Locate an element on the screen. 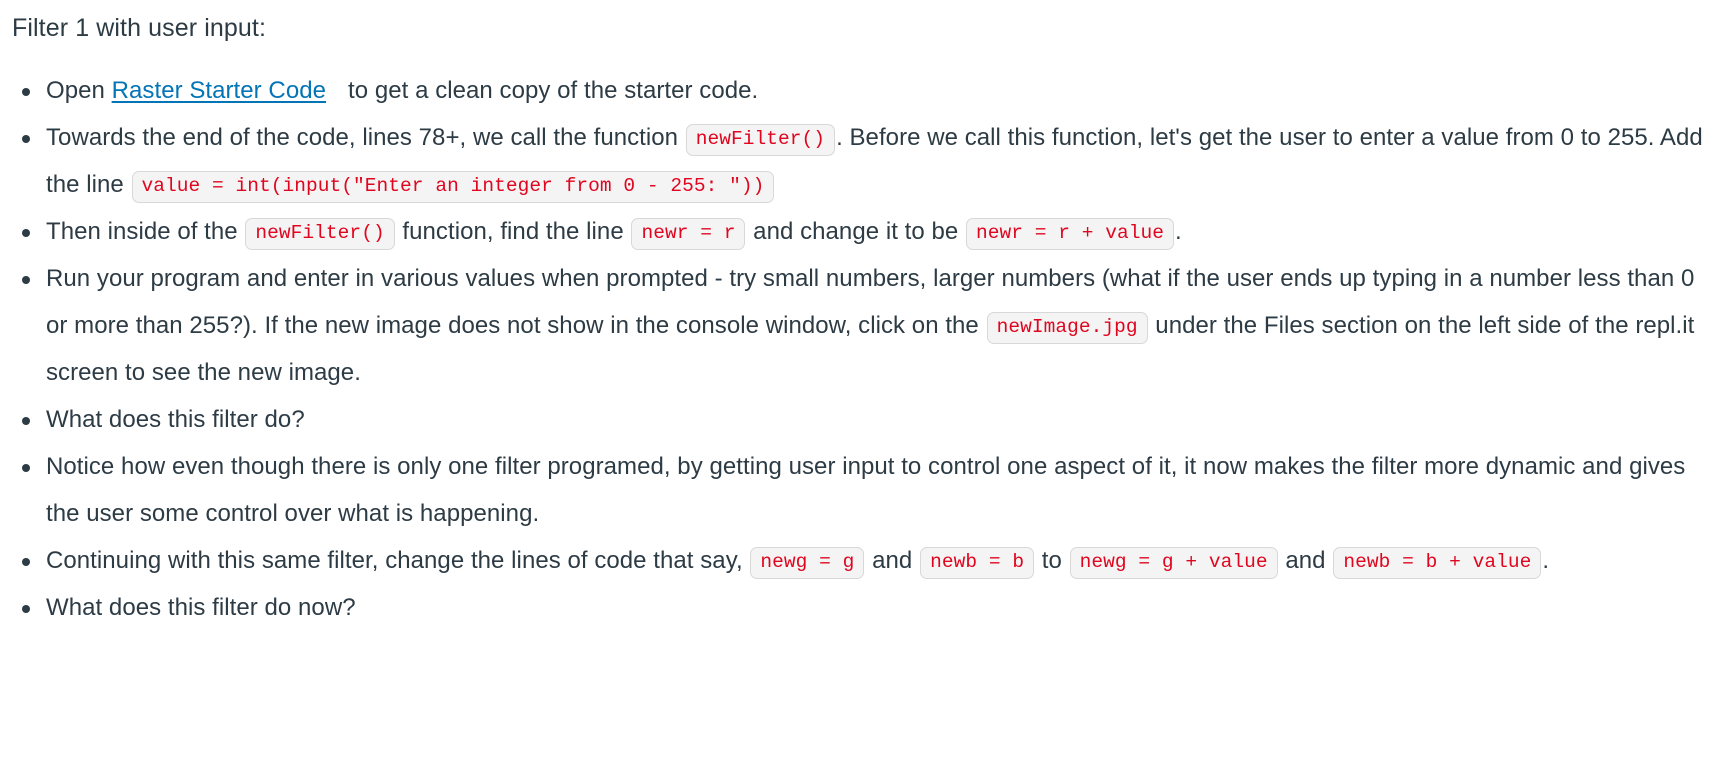 The image size is (1734, 762). text-segment: and change it to be is located at coordinates (856, 231).